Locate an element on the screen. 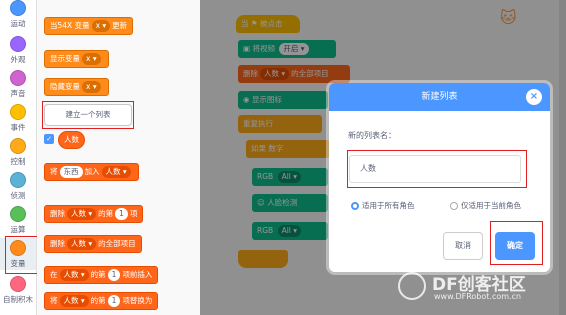  category-operators: 运算 is located at coordinates (18, 220).